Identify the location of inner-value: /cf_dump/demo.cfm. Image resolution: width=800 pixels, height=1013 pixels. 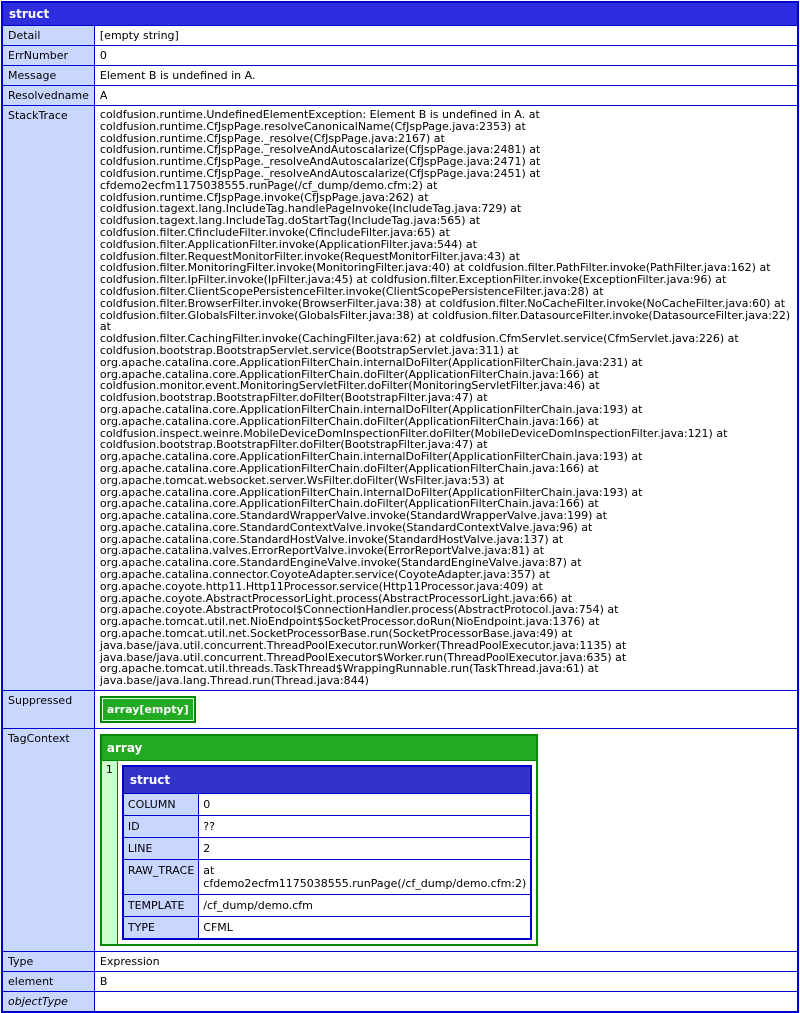
(365, 906).